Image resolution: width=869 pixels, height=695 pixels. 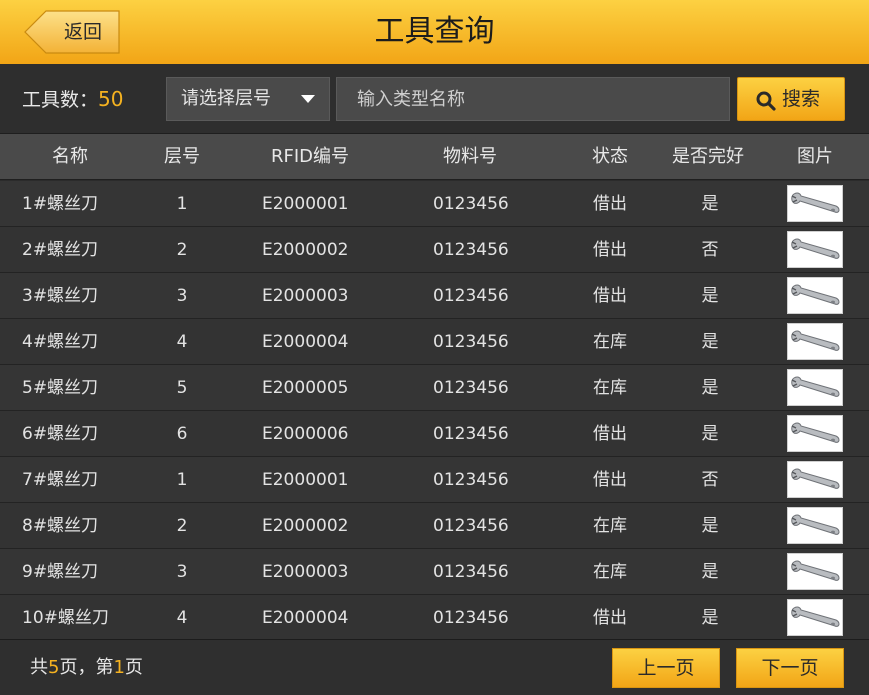 I want to click on cell-name: 4#螺丝刀, so click(x=60, y=342).